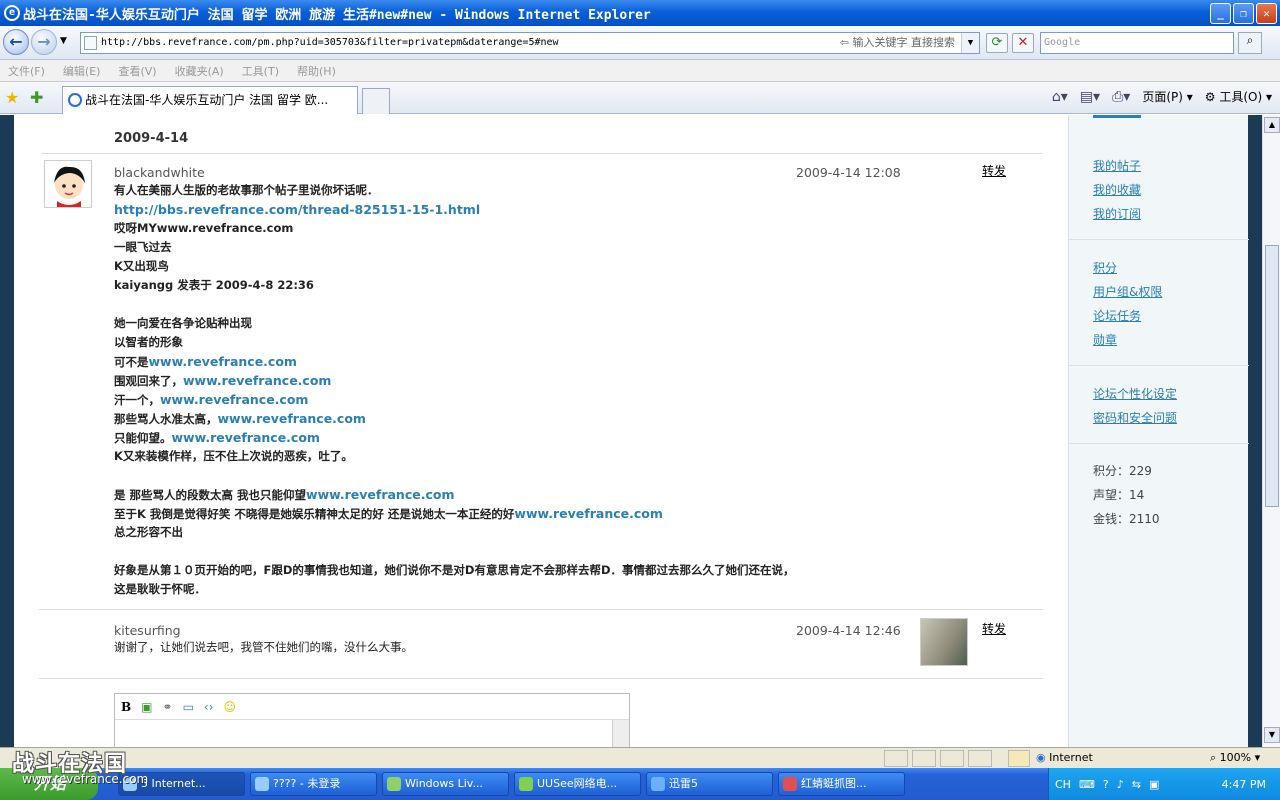  What do you see at coordinates (12, 97) in the screenshot?
I see `favorites-star-icon: ★` at bounding box center [12, 97].